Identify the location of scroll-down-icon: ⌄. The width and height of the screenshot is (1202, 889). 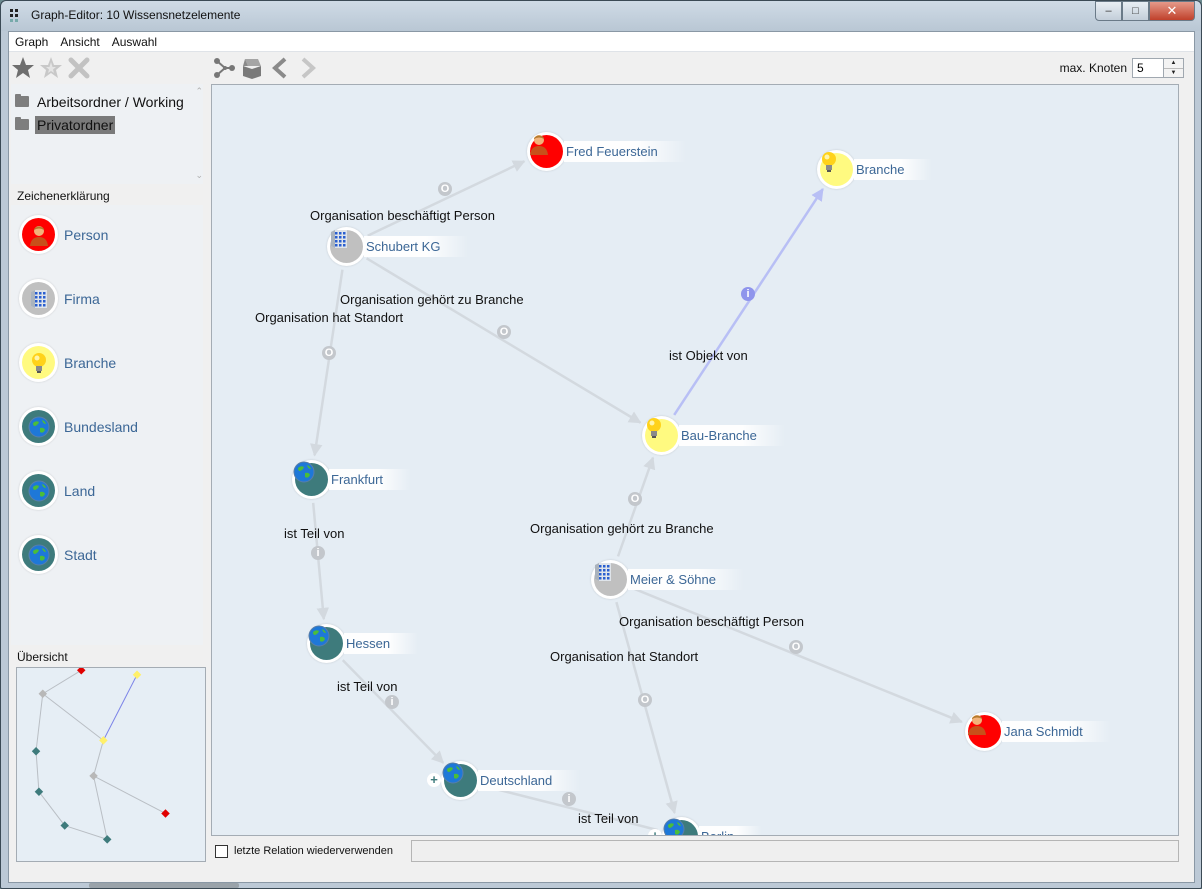
(199, 175).